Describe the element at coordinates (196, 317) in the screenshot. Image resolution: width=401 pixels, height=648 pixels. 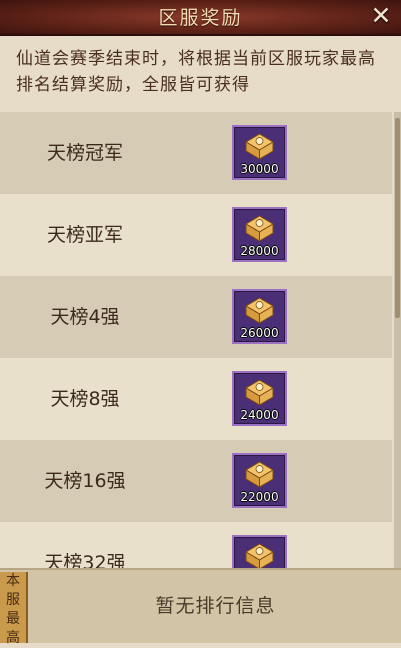
I see `reward-row: 天榜4强 26000` at that location.